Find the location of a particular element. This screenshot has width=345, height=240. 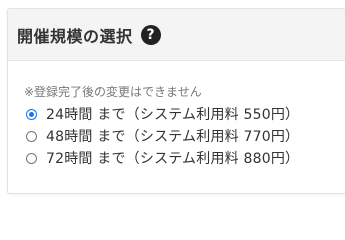

radio-72h is located at coordinates (31, 158).